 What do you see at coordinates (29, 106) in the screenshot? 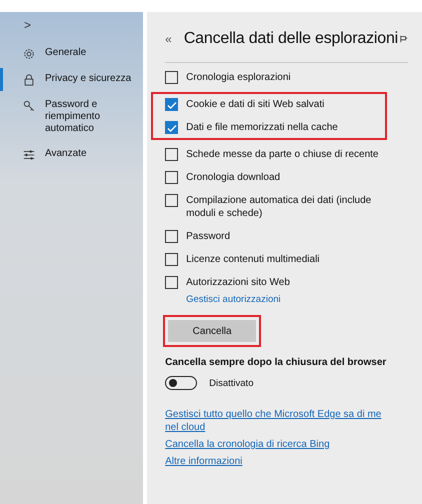
I see `key-icon` at bounding box center [29, 106].